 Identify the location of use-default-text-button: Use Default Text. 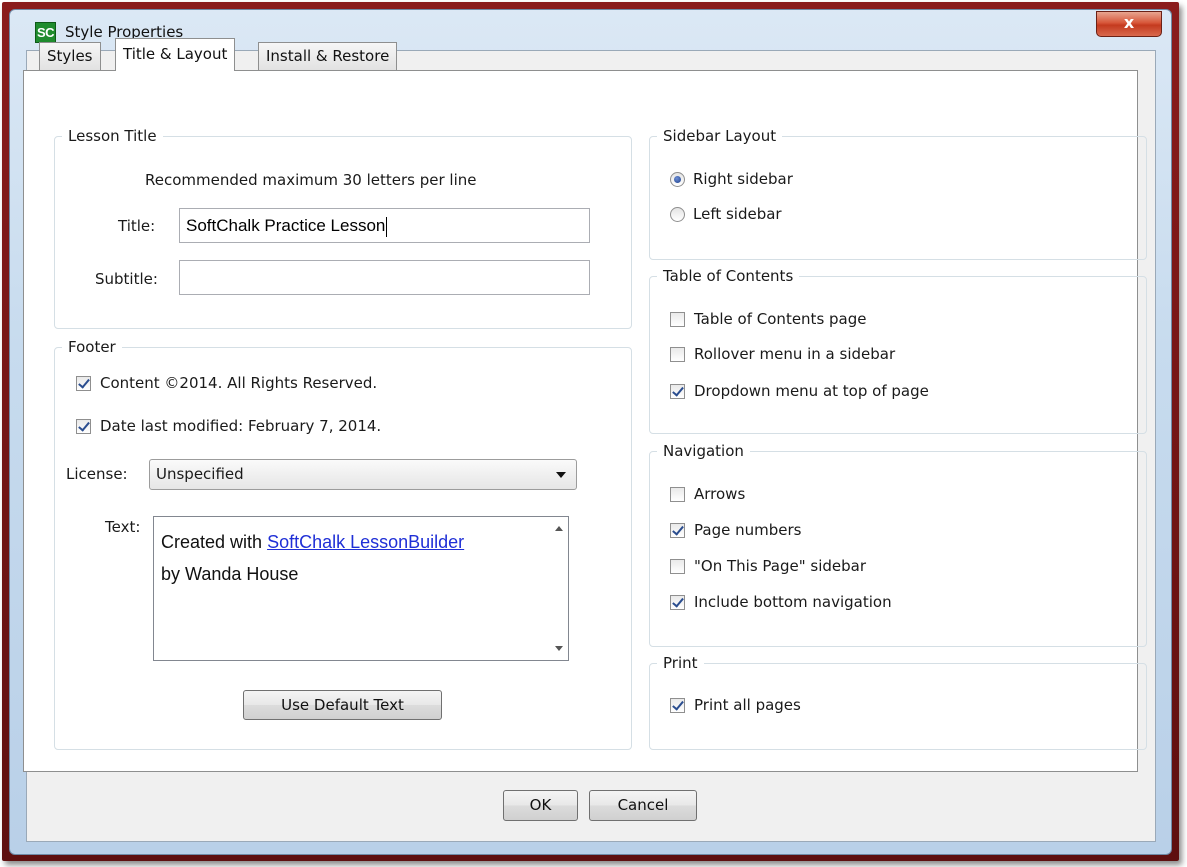
(342, 705).